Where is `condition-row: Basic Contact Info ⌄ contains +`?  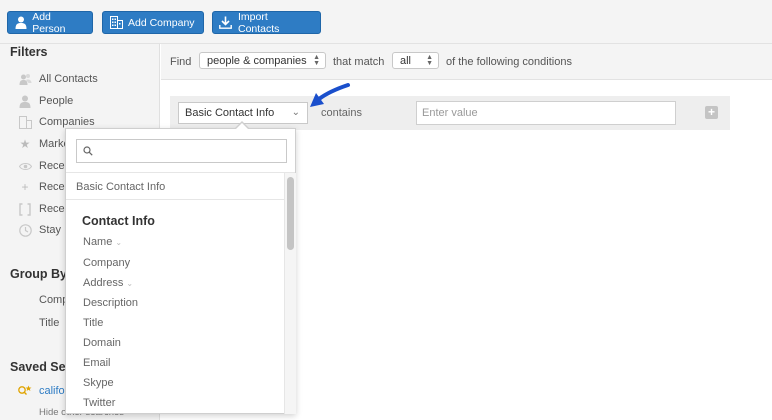
condition-row: Basic Contact Info ⌄ contains + is located at coordinates (450, 113).